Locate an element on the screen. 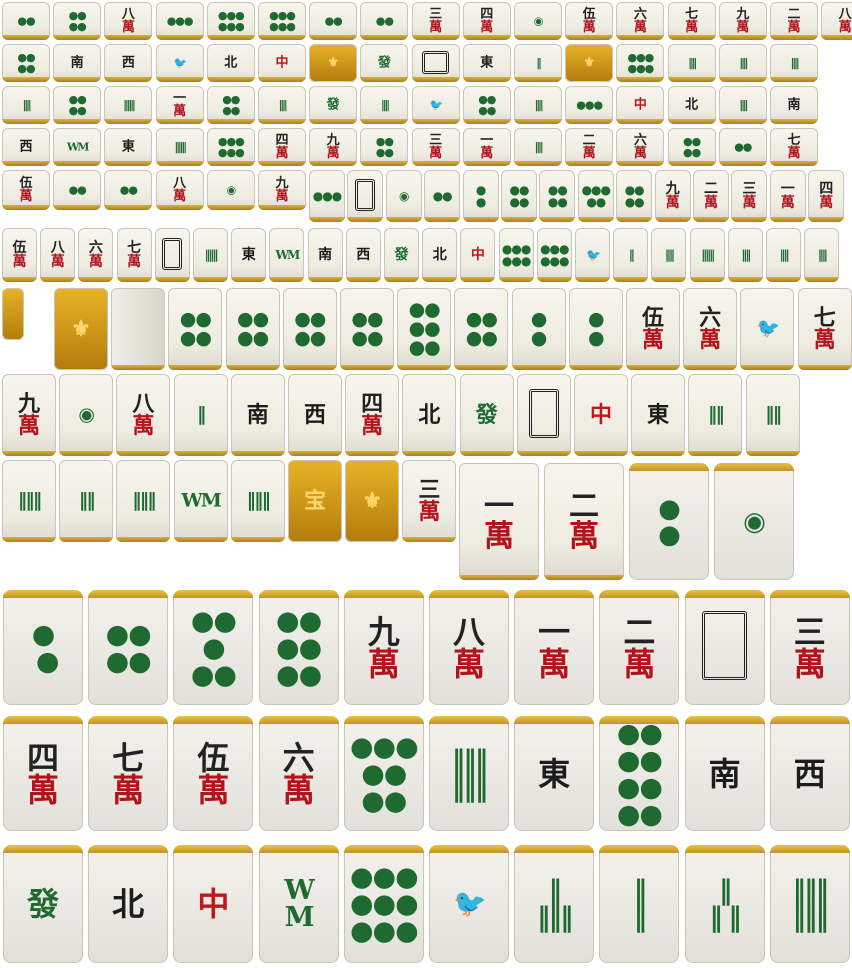 This screenshot has width=852, height=968. mahjong-tile: ●●● is located at coordinates (589, 105).